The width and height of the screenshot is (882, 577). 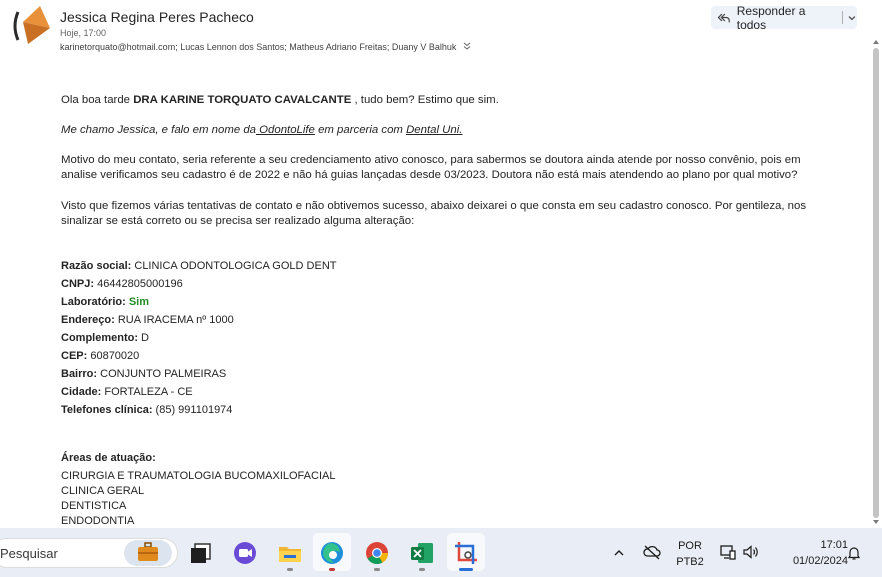 What do you see at coordinates (466, 553) in the screenshot?
I see `snipping-tool-icon` at bounding box center [466, 553].